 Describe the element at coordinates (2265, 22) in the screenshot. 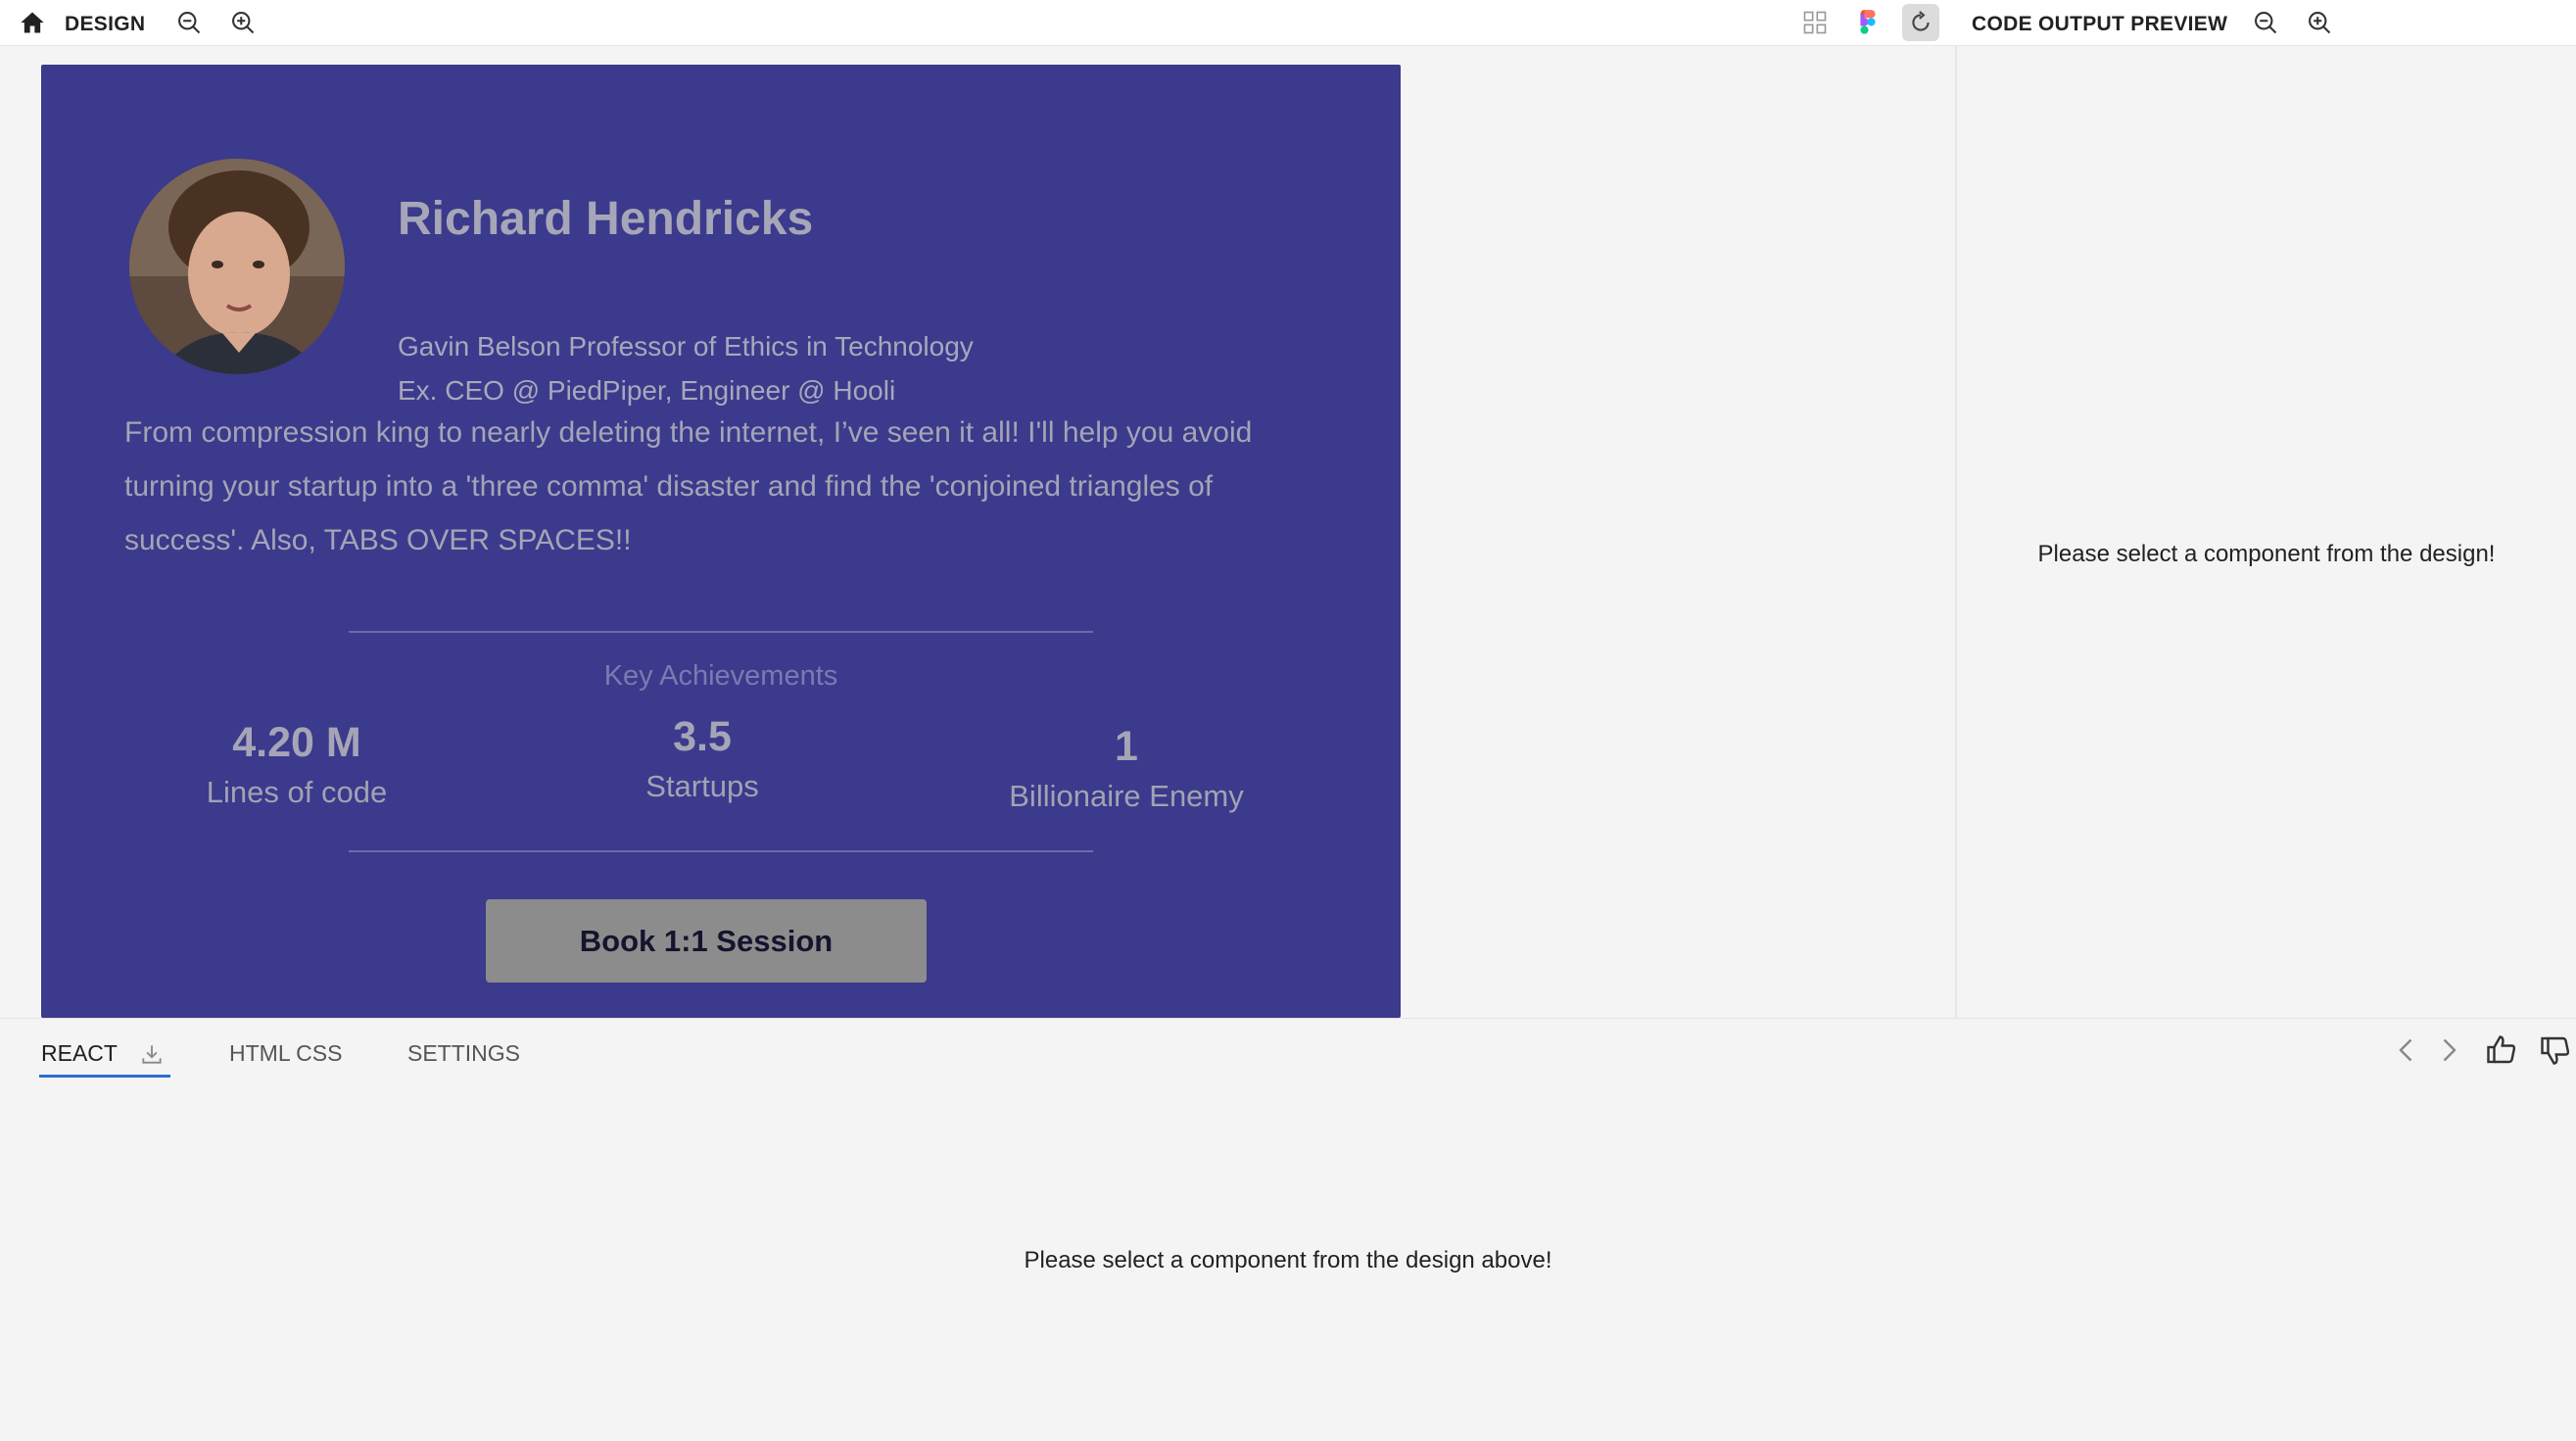

I see `preview-zoom-out-icon` at that location.